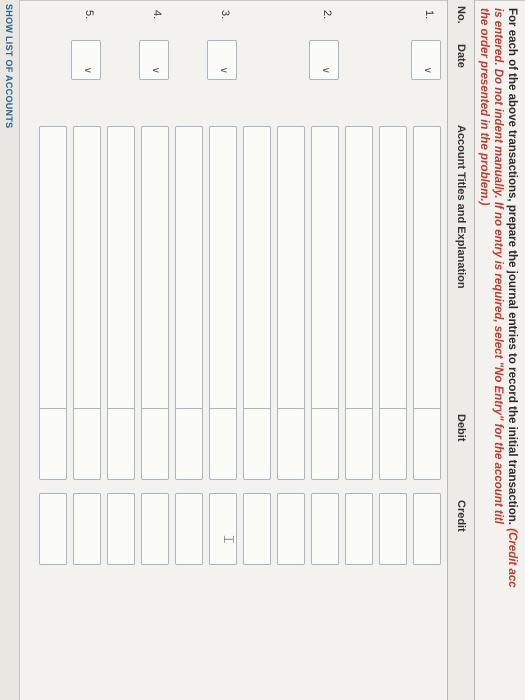  What do you see at coordinates (461, 516) in the screenshot?
I see `header-credit: Credit` at bounding box center [461, 516].